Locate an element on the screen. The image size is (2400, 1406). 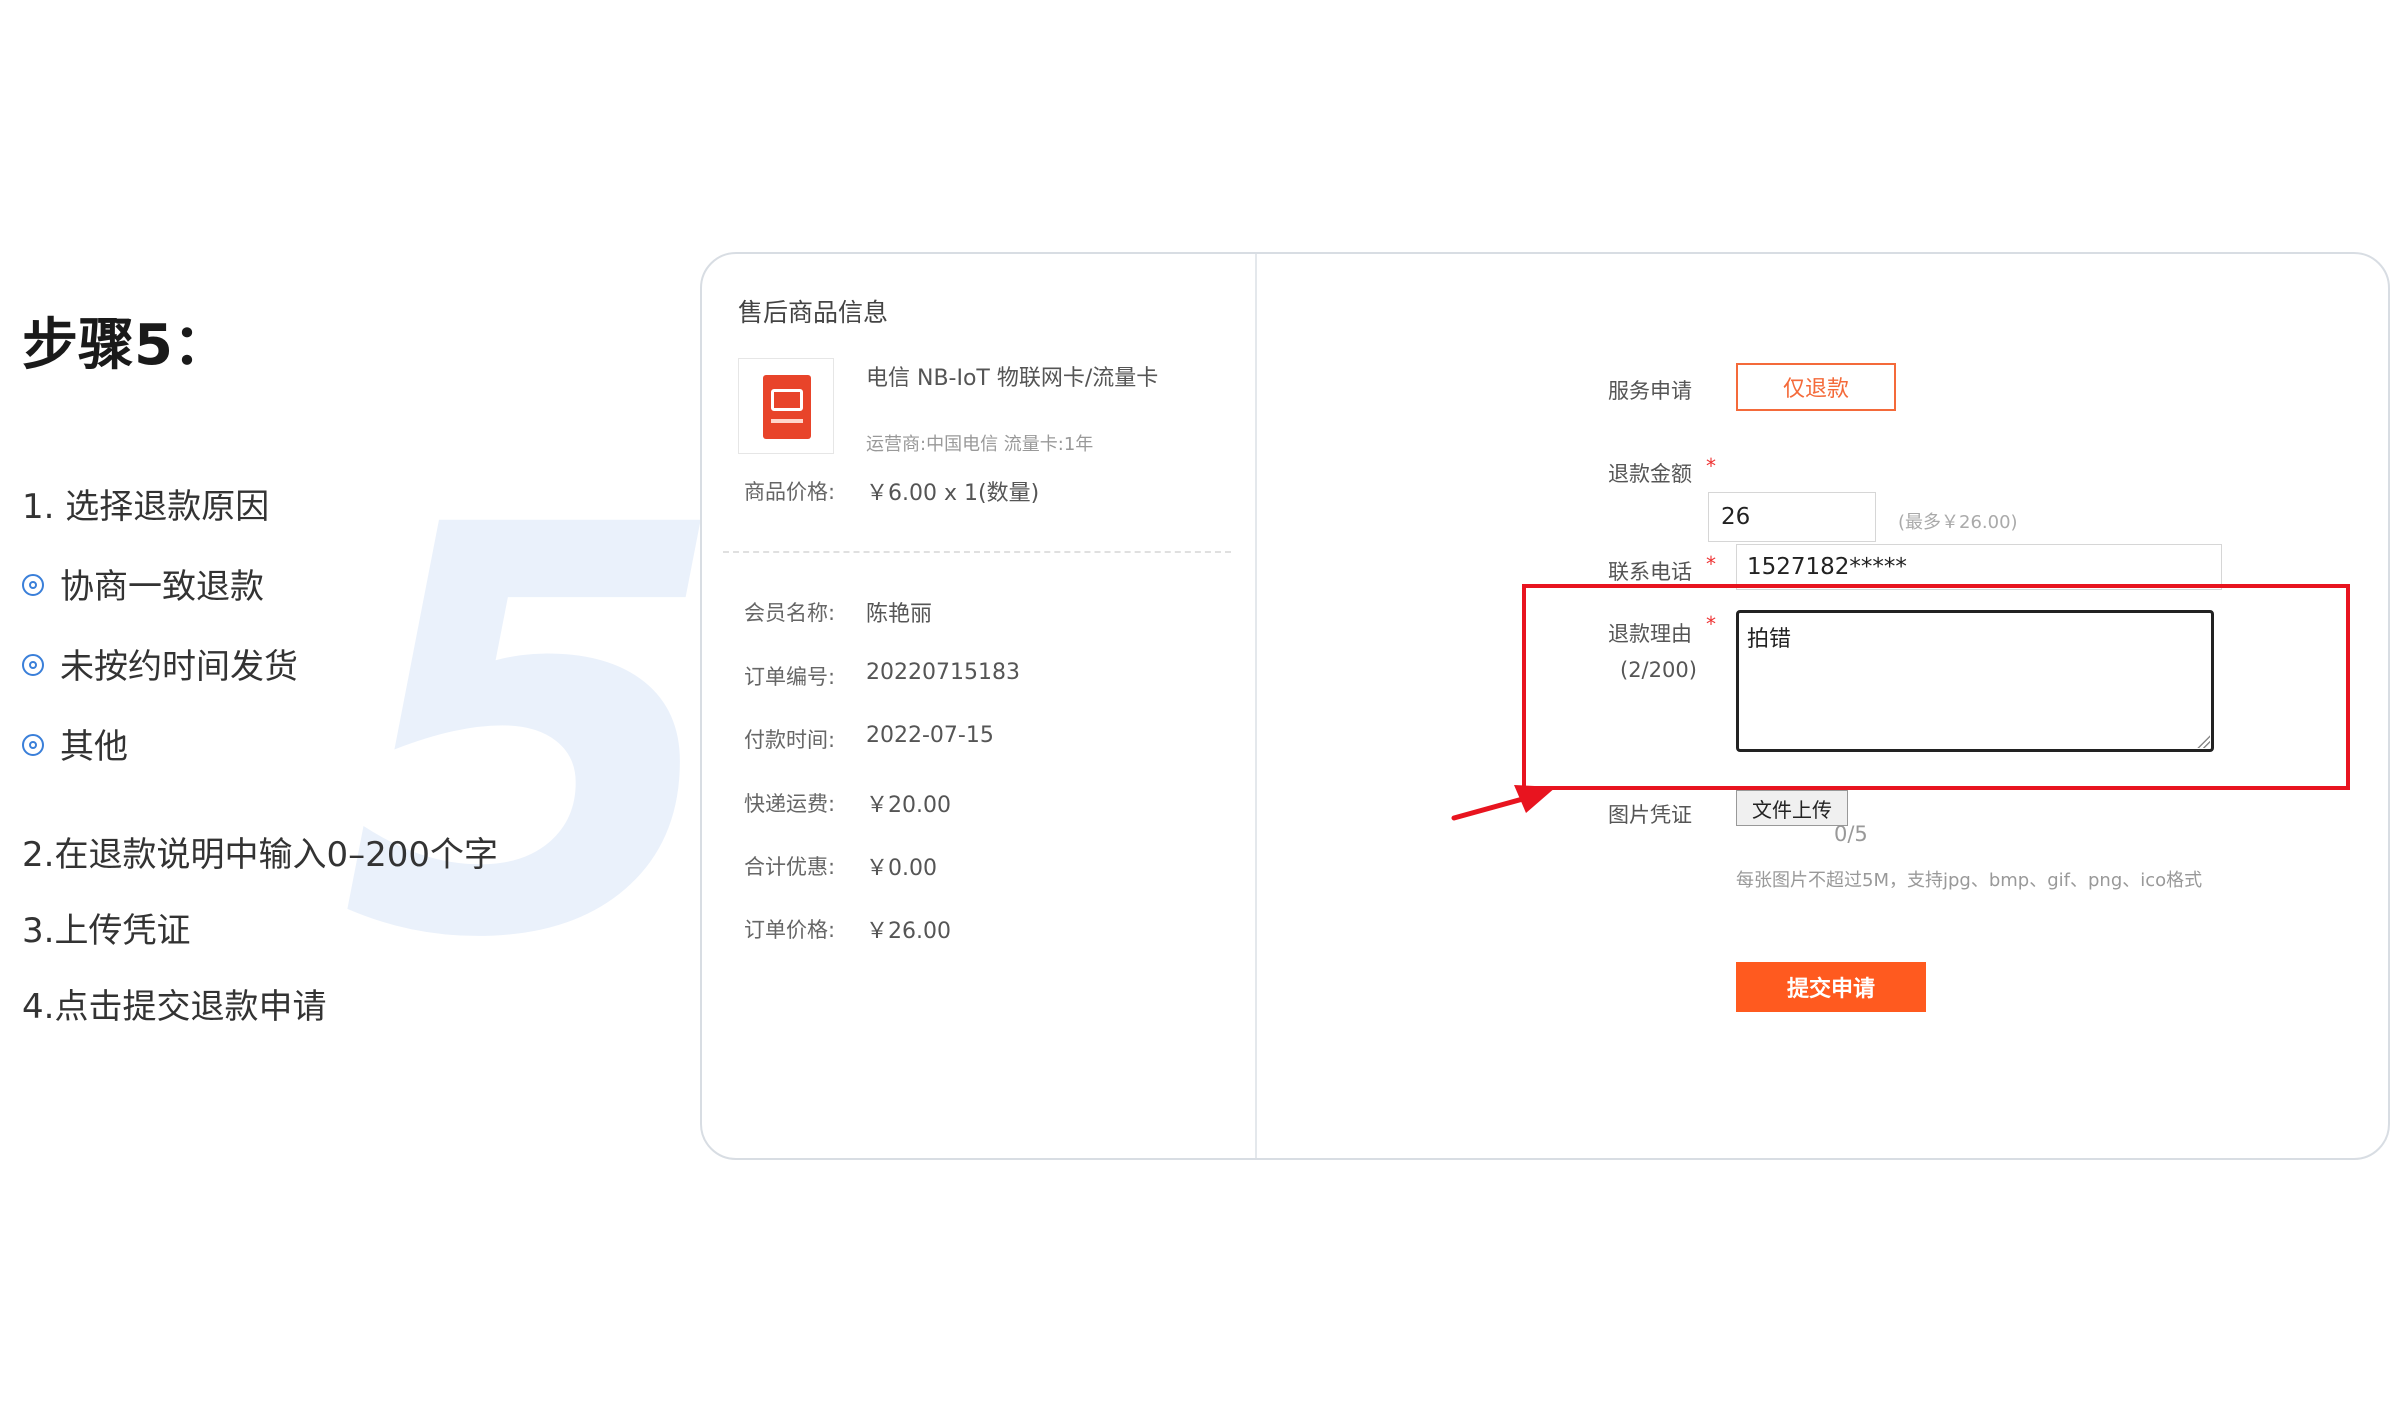
section-title: 售后商品信息 is located at coordinates (813, 312).